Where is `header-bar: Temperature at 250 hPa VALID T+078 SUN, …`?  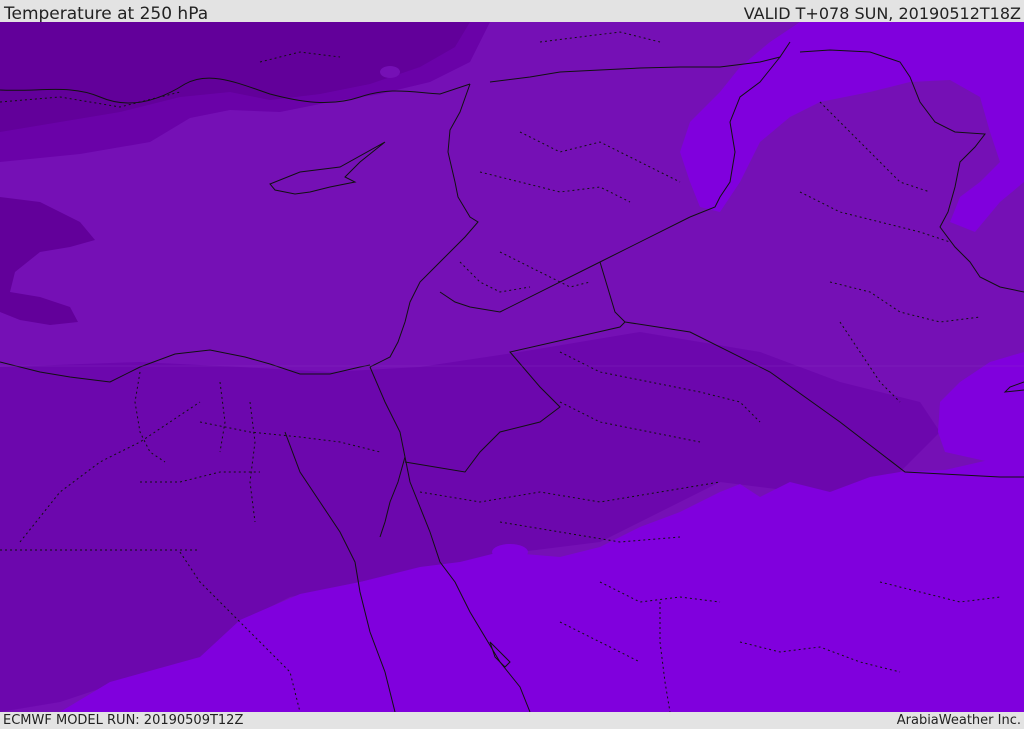 header-bar: Temperature at 250 hPa VALID T+078 SUN, … is located at coordinates (512, 12).